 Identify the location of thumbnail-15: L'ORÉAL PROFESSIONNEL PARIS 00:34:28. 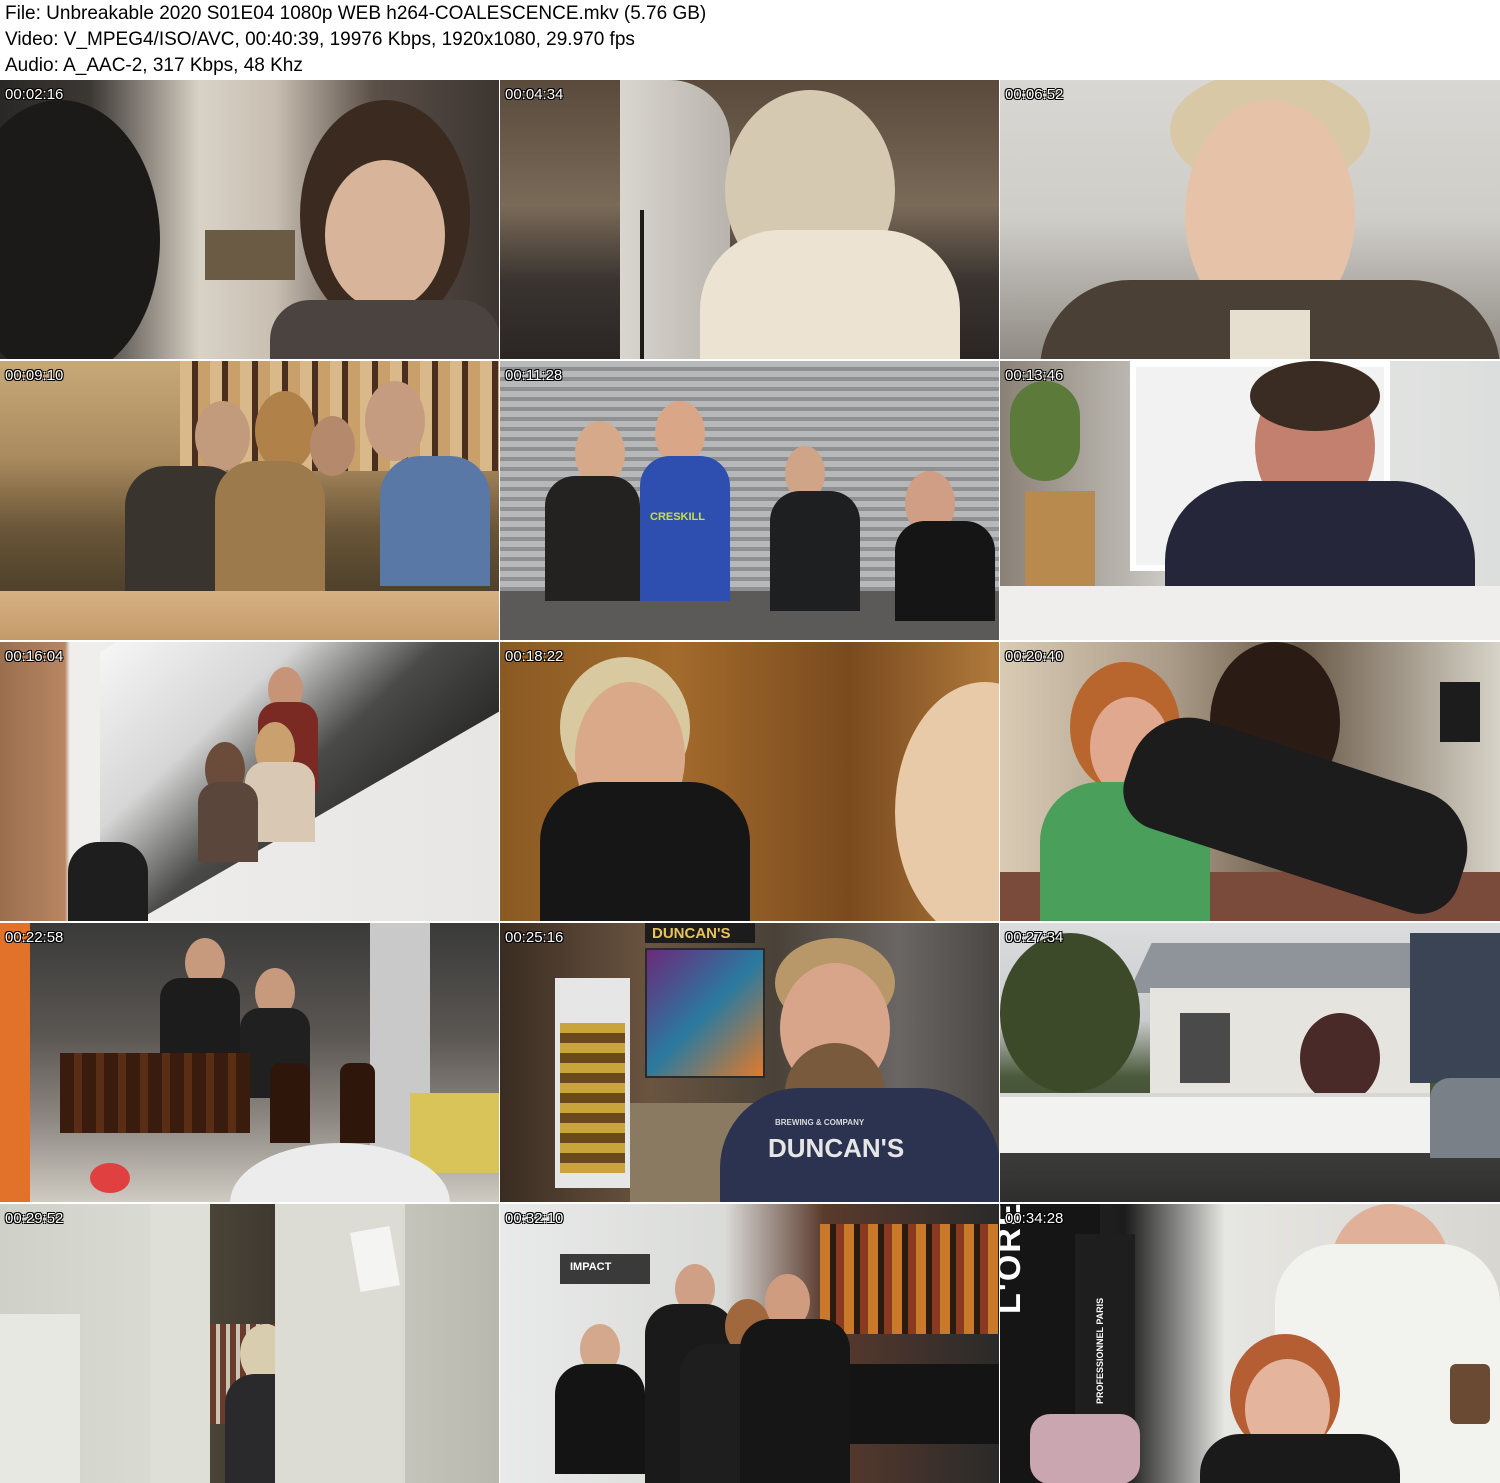
(1250, 1343).